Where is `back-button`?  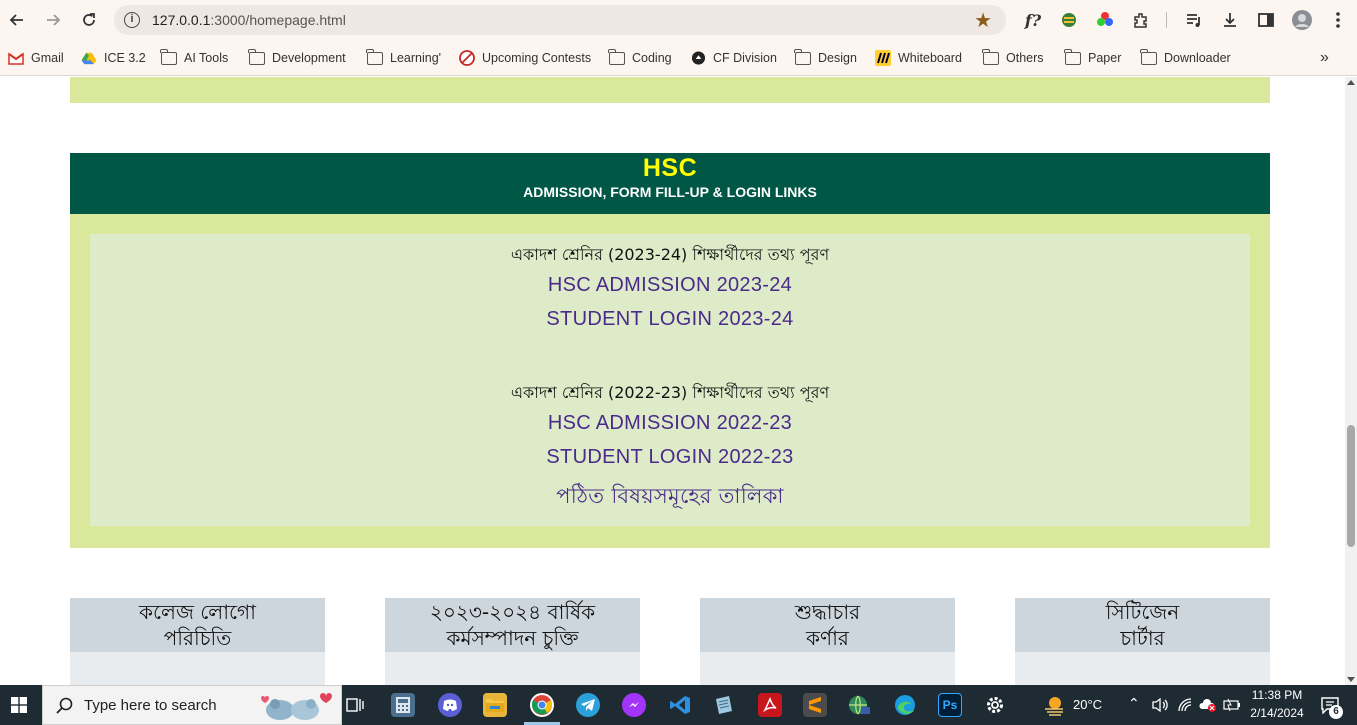 back-button is located at coordinates (17, 20).